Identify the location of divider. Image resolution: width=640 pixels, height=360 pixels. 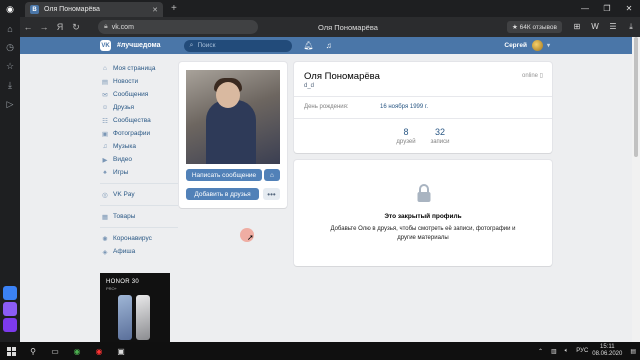
(423, 118).